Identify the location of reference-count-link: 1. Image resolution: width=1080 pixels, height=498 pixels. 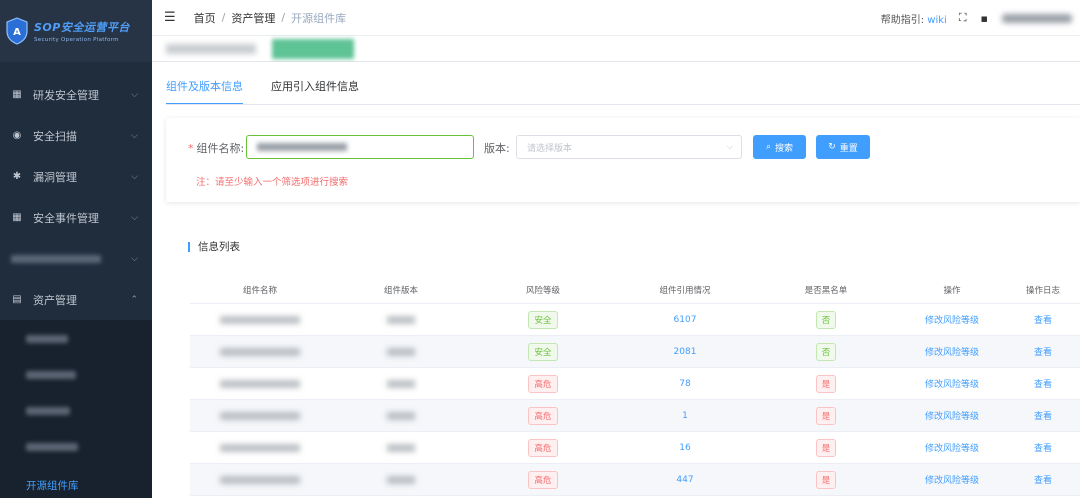
(685, 416).